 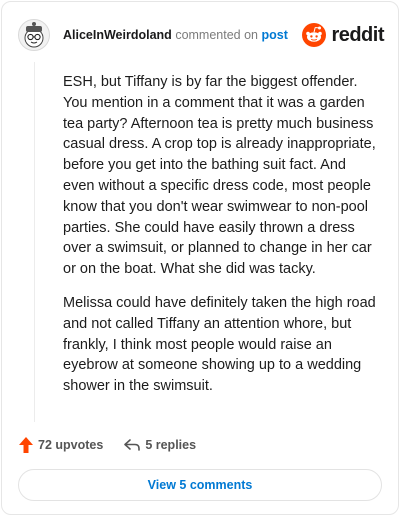 What do you see at coordinates (171, 445) in the screenshot?
I see `reply-count: 5 replies` at bounding box center [171, 445].